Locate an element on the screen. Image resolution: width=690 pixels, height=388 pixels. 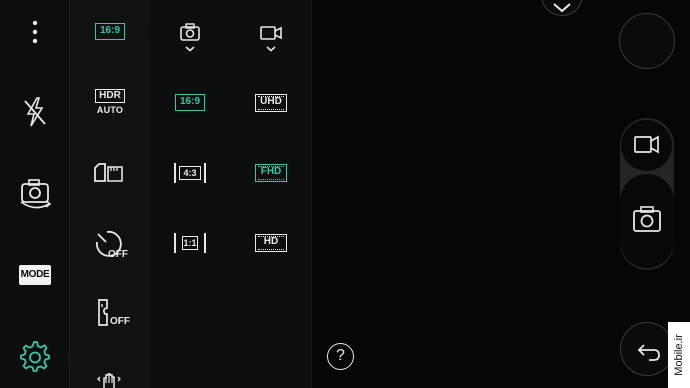
collapse-button is located at coordinates (562, 8).